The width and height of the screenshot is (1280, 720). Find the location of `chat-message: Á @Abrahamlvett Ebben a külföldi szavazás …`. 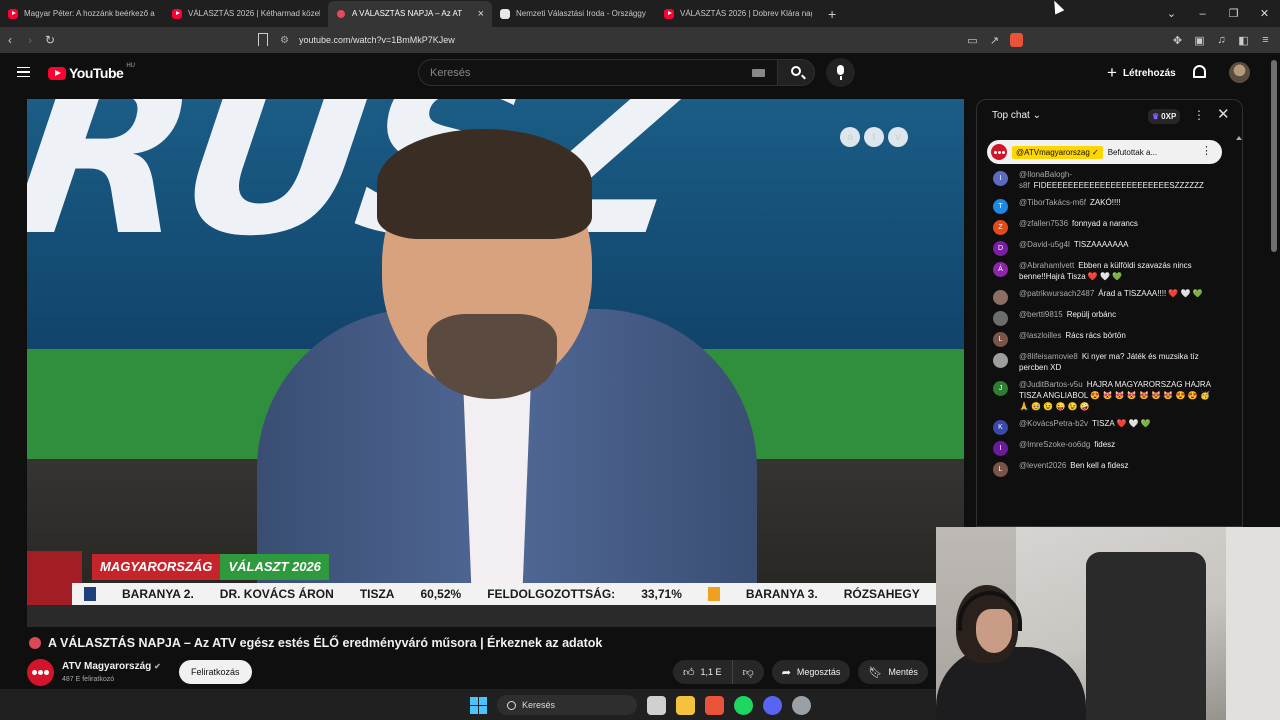

chat-message: Á @Abrahamlvett Ebben a külföldi szavazás … is located at coordinates (1108, 271).